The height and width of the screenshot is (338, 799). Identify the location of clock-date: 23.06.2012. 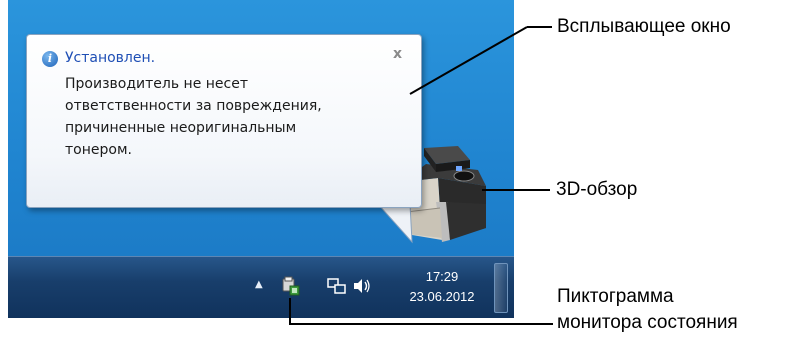
(442, 296).